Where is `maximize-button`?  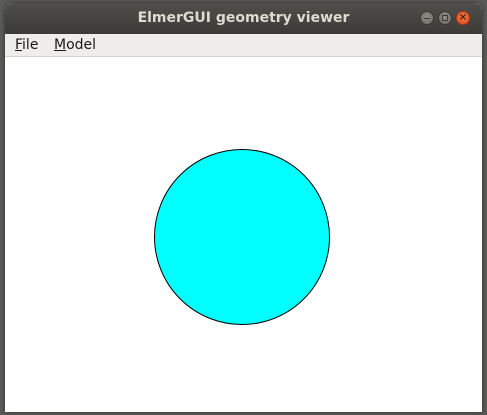 maximize-button is located at coordinates (445, 18).